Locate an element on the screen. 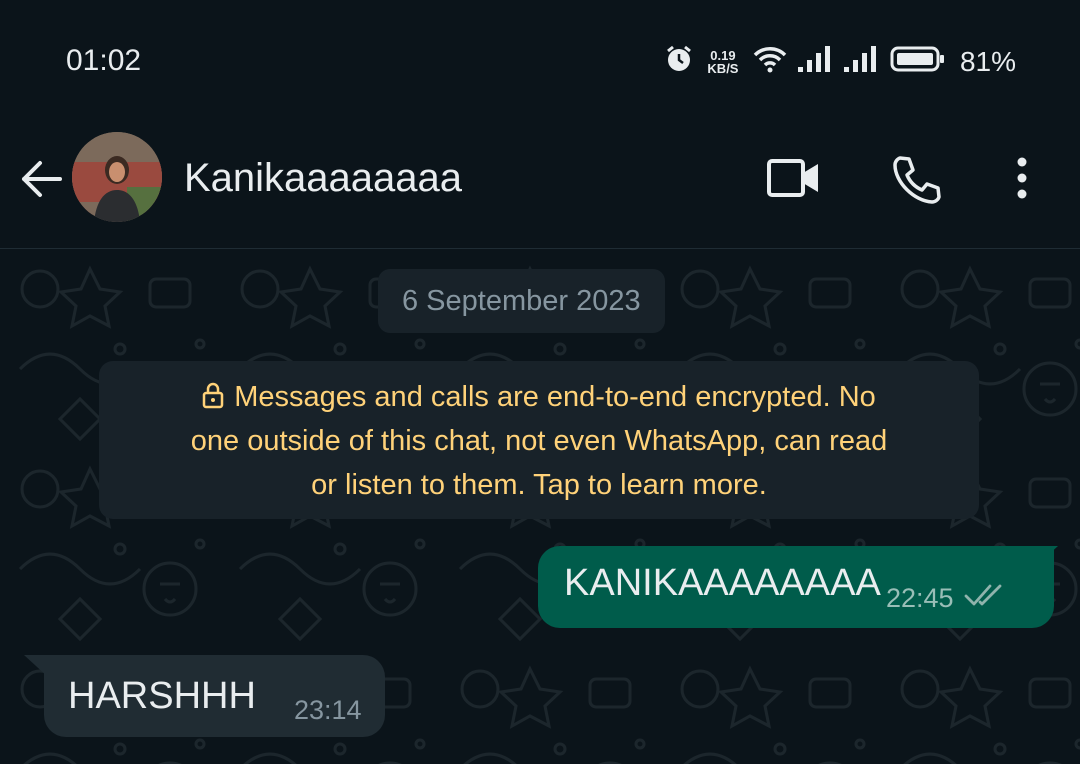  encryption-notice-line-3: or listen to them. Tap to learn more. is located at coordinates (539, 485).